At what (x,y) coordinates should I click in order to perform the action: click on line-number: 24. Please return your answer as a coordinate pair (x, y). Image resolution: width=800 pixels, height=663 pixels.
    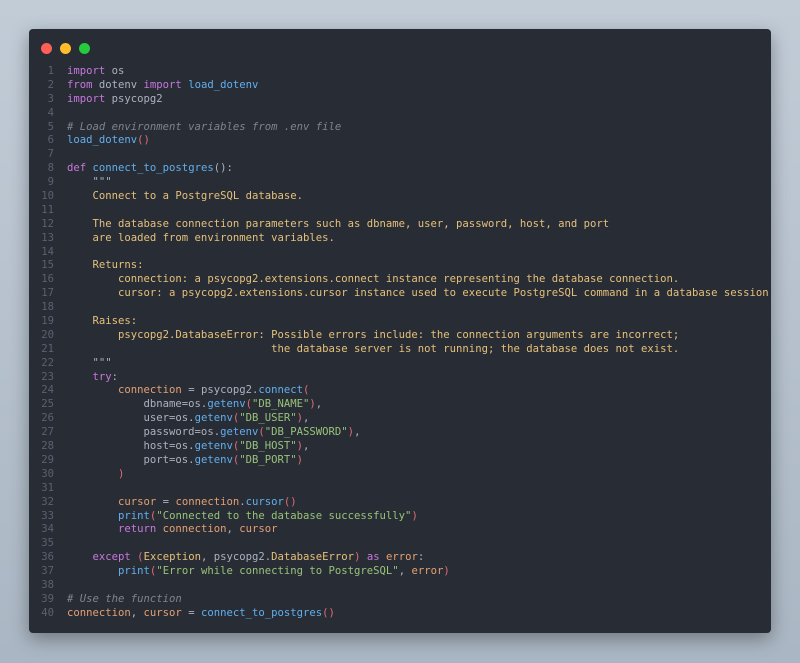
    Looking at the image, I should click on (47, 390).